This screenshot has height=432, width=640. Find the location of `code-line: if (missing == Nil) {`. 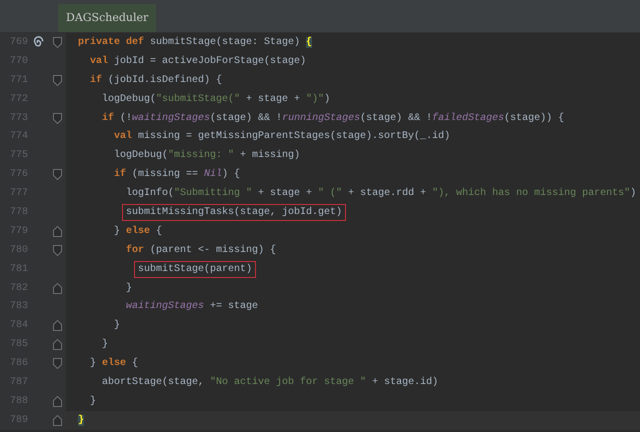

code-line: if (missing == Nil) { is located at coordinates (177, 174).